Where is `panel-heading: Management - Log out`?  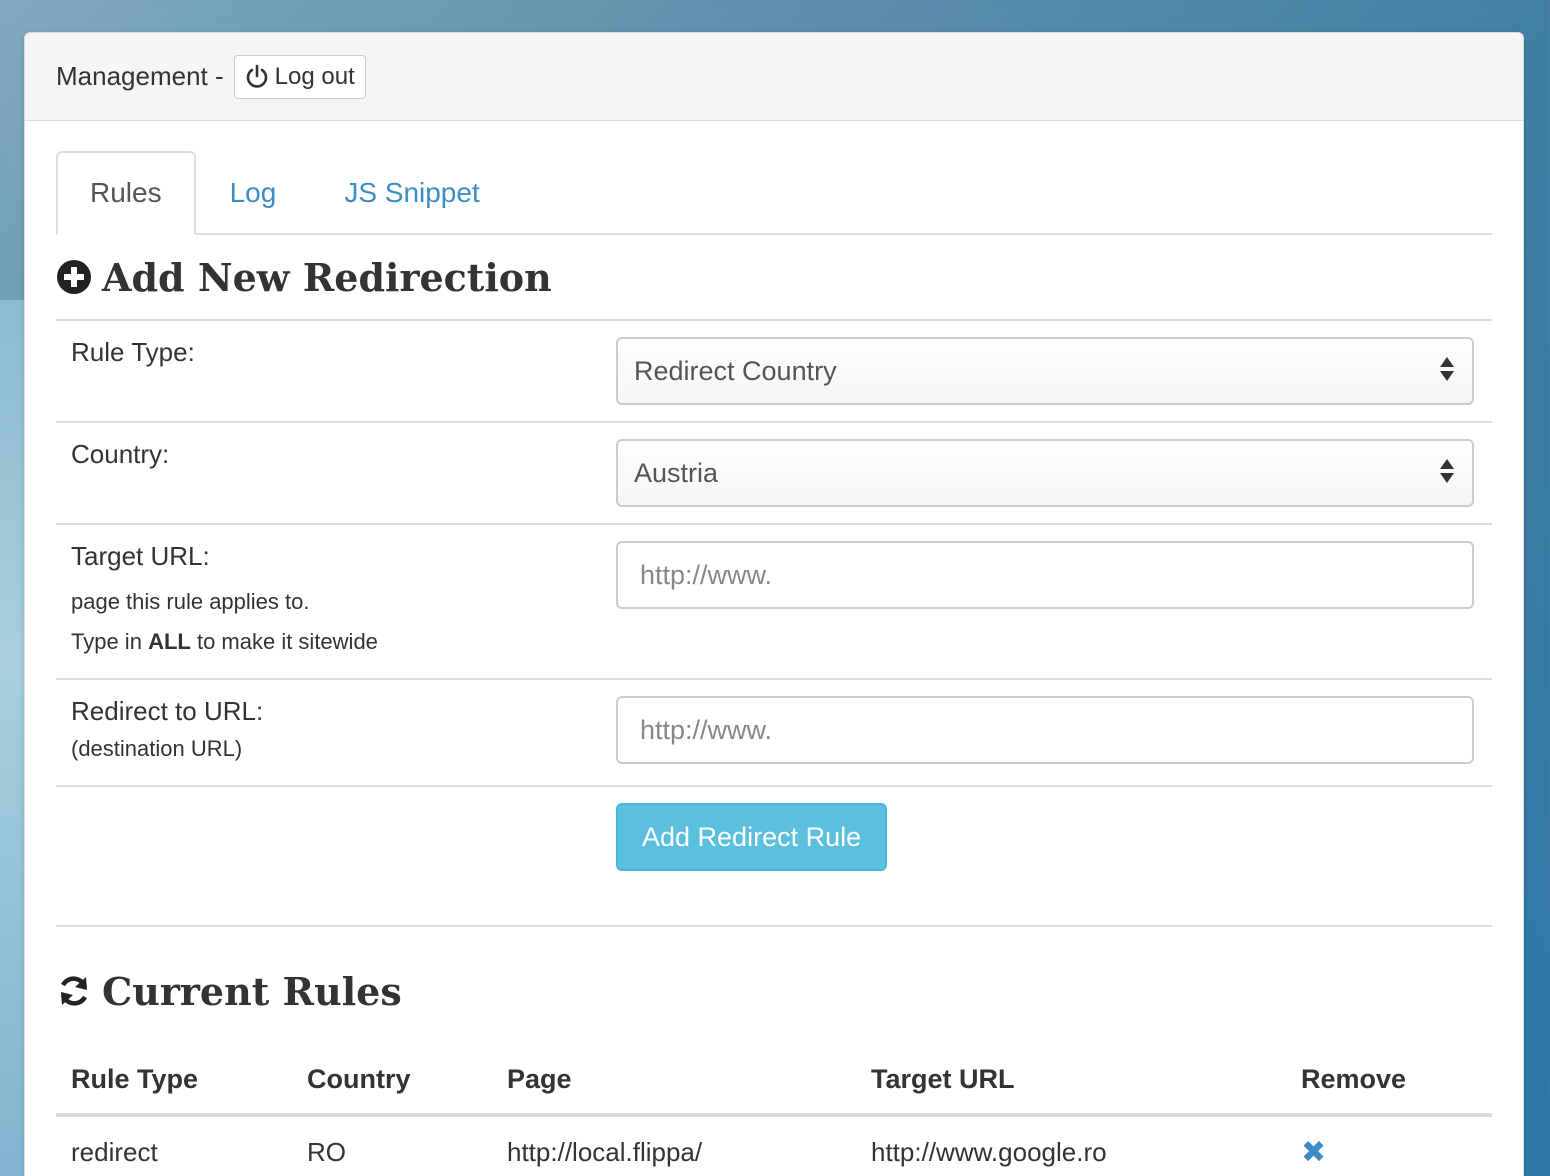
panel-heading: Management - Log out is located at coordinates (774, 77).